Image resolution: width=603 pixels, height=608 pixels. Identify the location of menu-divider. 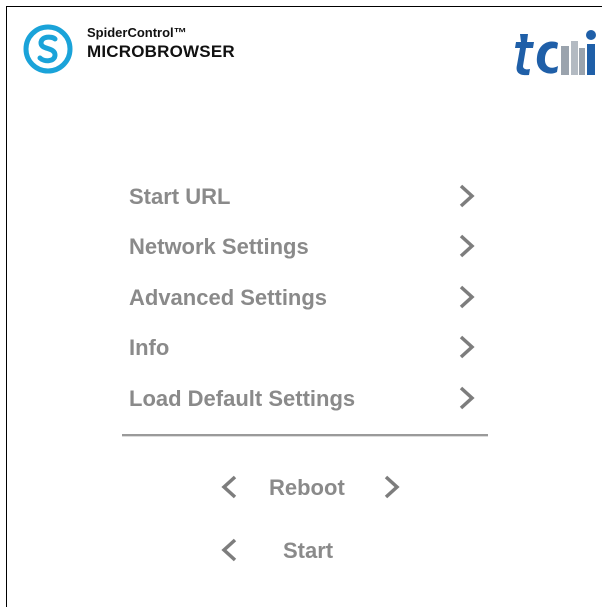
(305, 435).